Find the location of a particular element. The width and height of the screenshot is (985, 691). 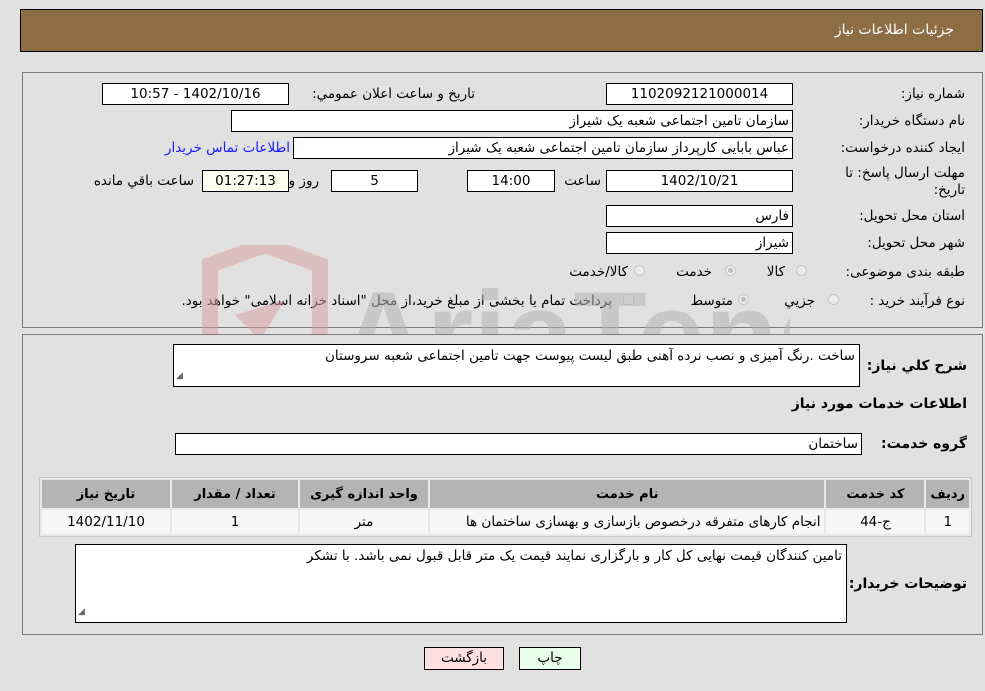

service-group-label: گروه خدمت: is located at coordinates (924, 444).